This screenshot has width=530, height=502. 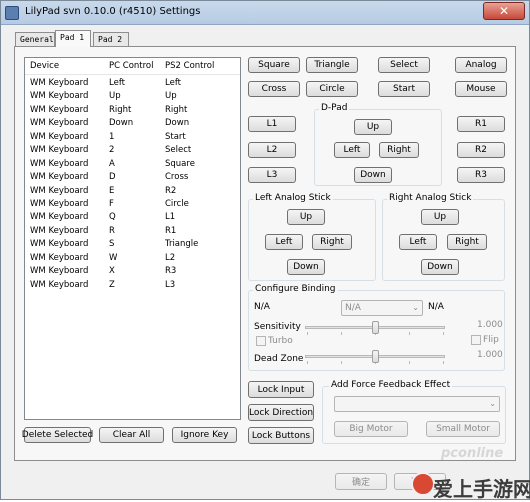 I want to click on flip-label: Flip, so click(x=491, y=340).